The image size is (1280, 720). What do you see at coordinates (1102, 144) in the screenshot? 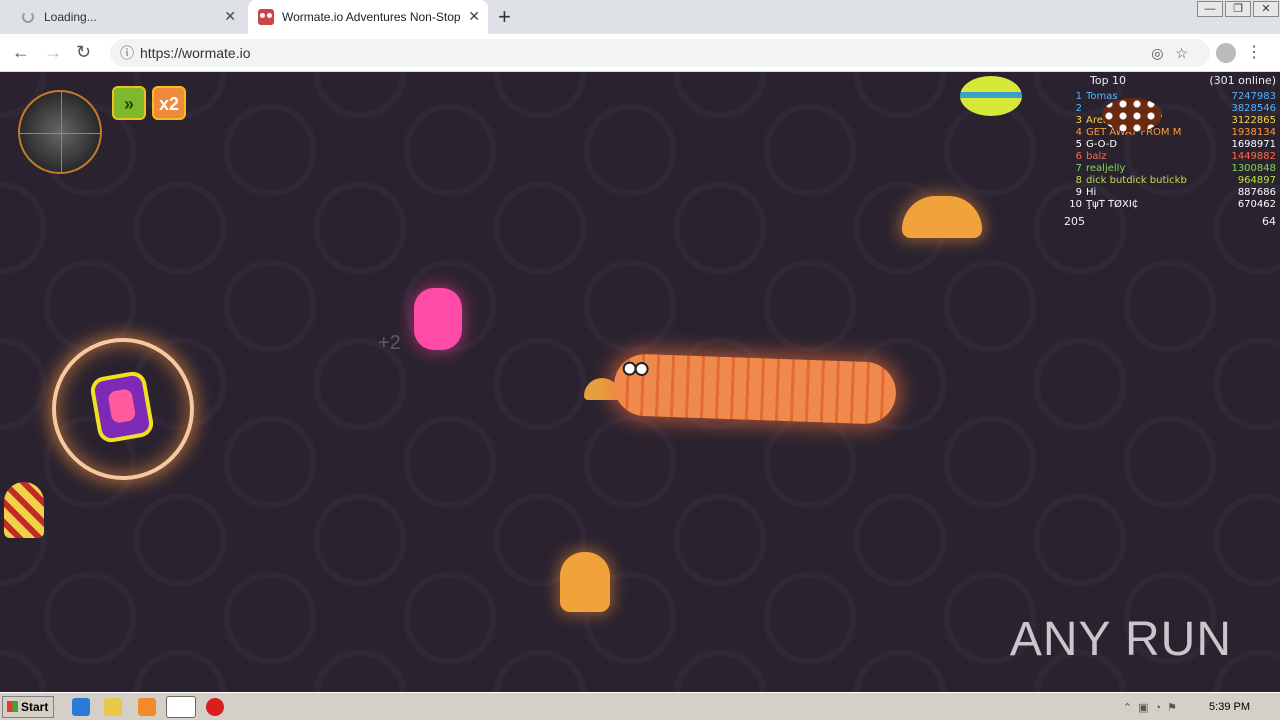
I see `leaderboard-name: G-O-D` at bounding box center [1102, 144].